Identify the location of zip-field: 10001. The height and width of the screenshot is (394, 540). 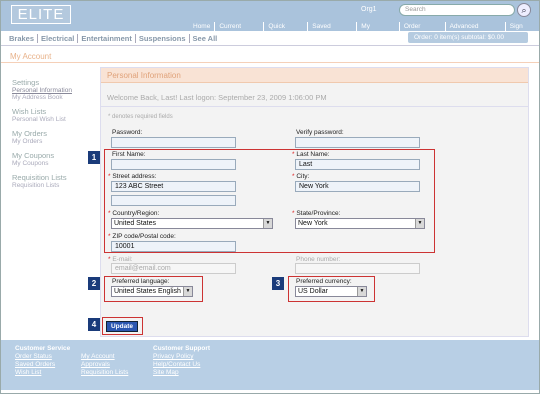
(173, 246).